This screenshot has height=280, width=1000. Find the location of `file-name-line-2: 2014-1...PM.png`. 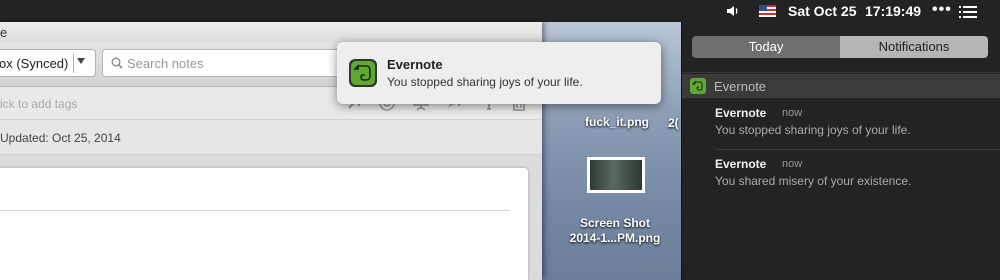

file-name-line-2: 2014-1...PM.png is located at coordinates (615, 238).